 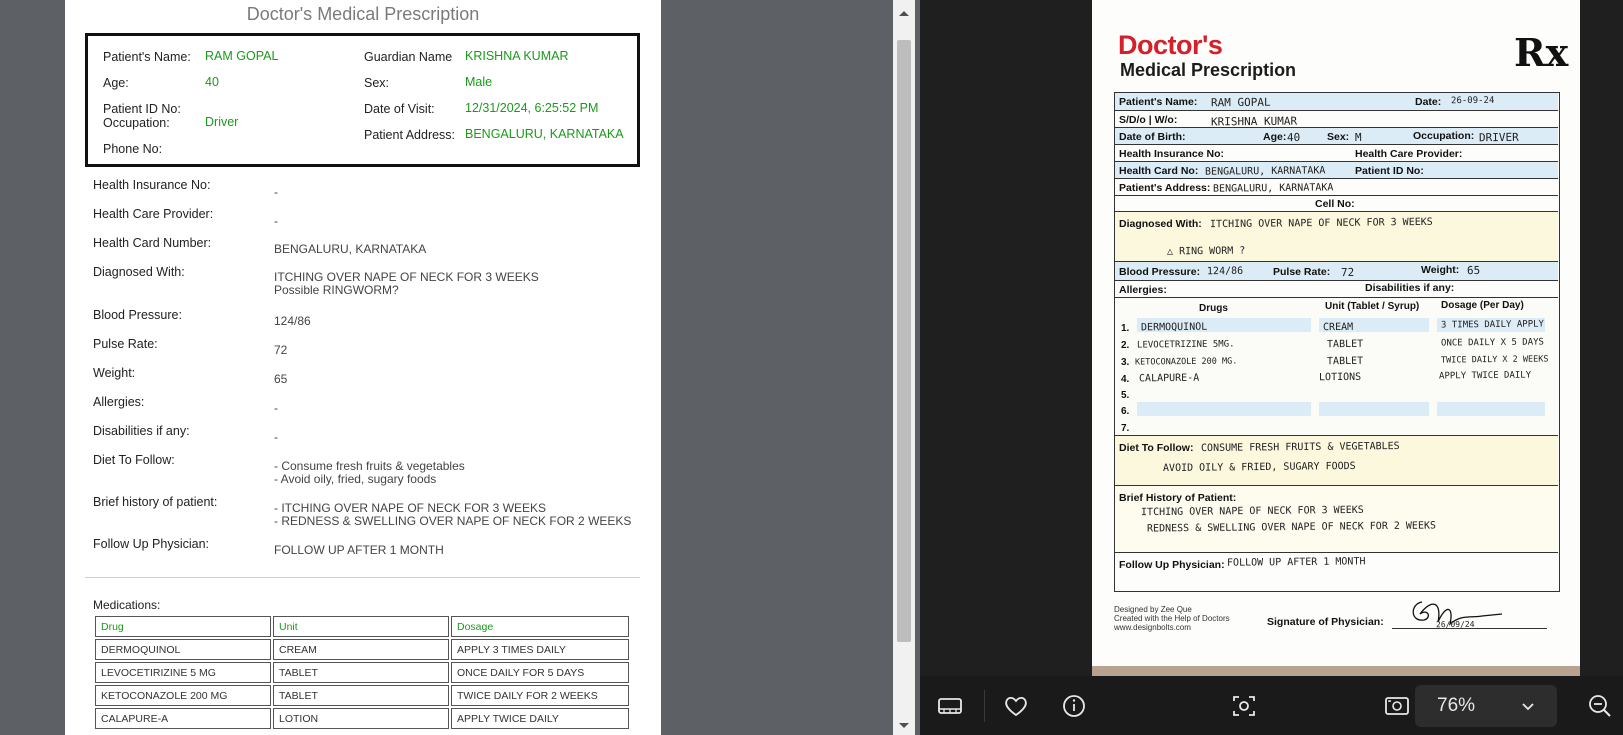 I want to click on form-row: Patient's Address: BENGALURU, KARNATAKA, so click(x=1336, y=187).